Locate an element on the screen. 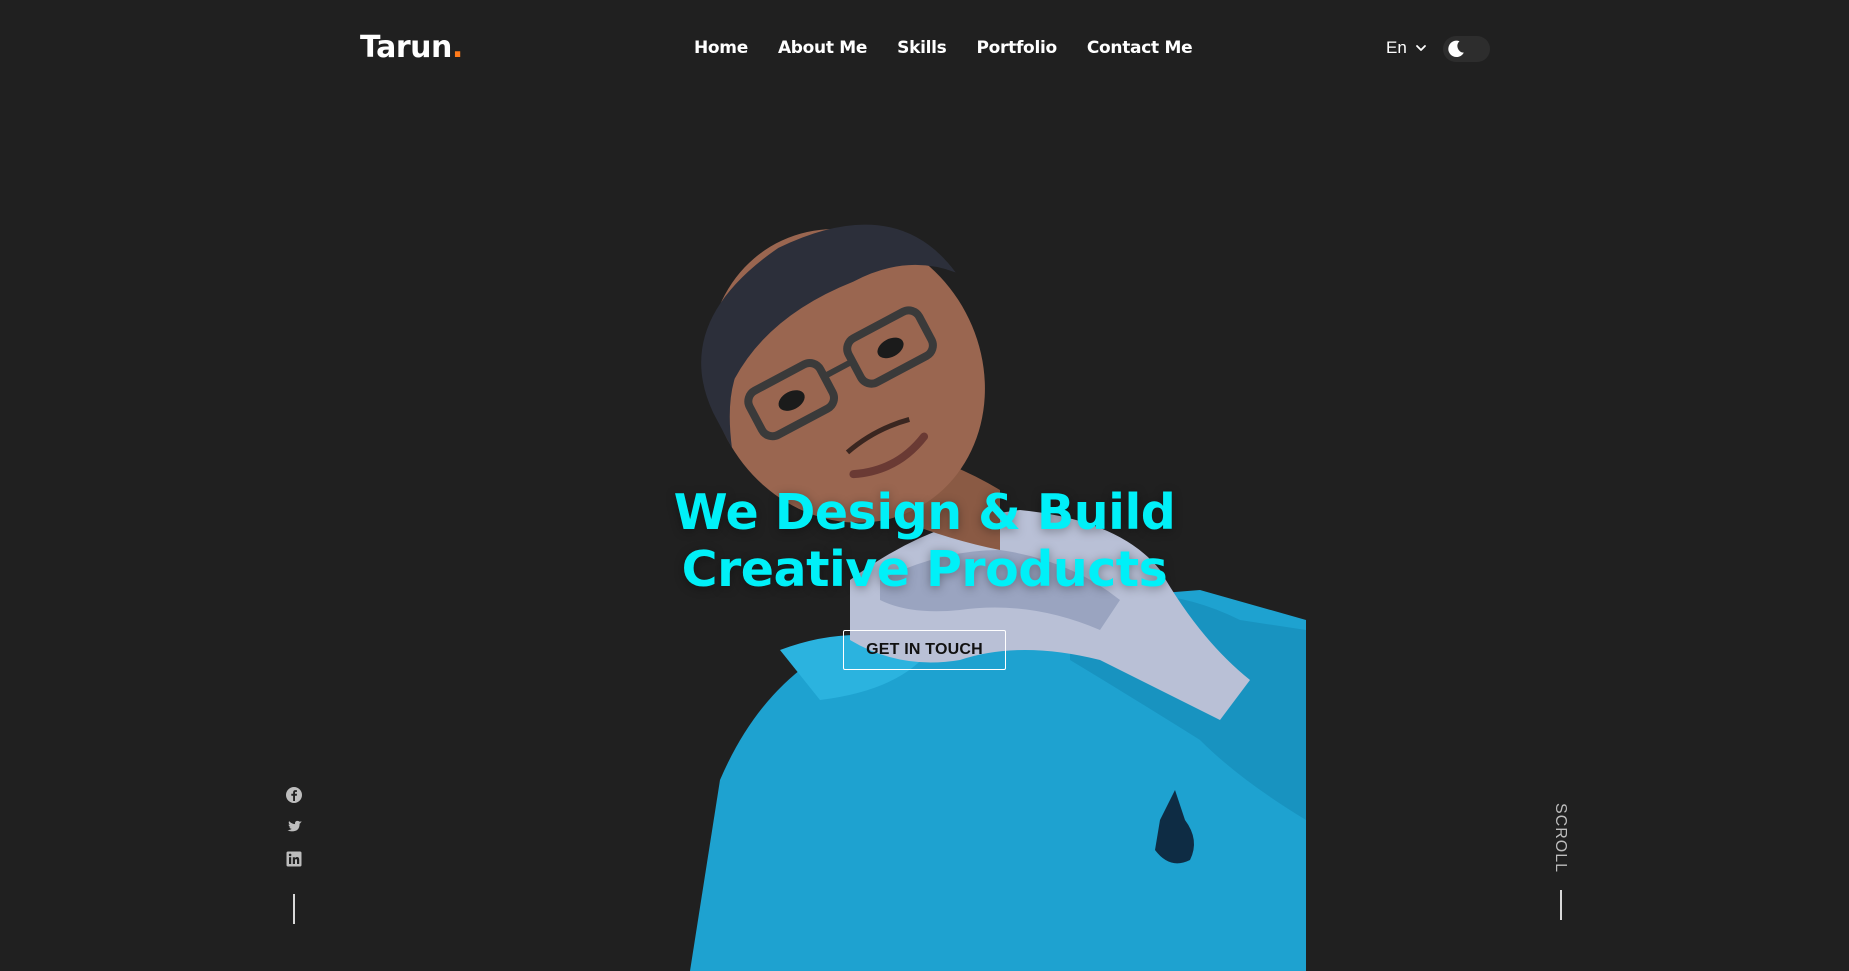 This screenshot has width=1849, height=971. language-label: En is located at coordinates (1396, 47).